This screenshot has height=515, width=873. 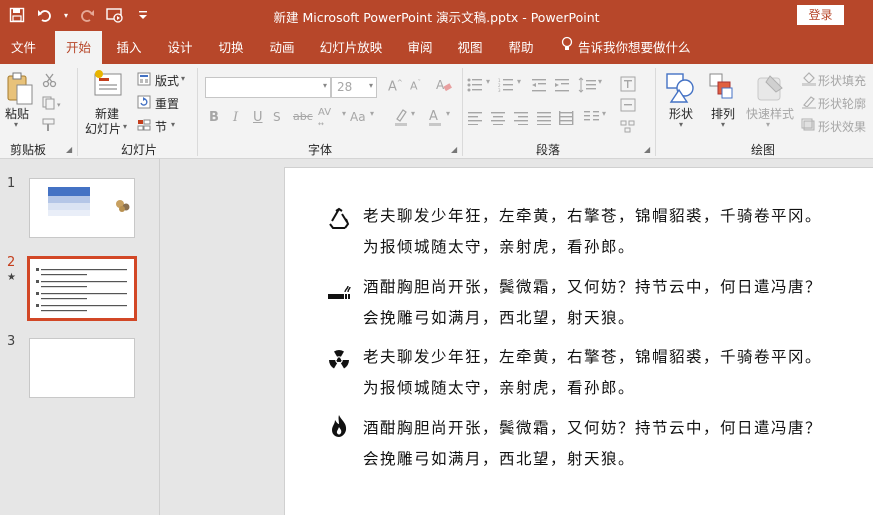 I want to click on tab-design: 设计, so click(x=180, y=47).